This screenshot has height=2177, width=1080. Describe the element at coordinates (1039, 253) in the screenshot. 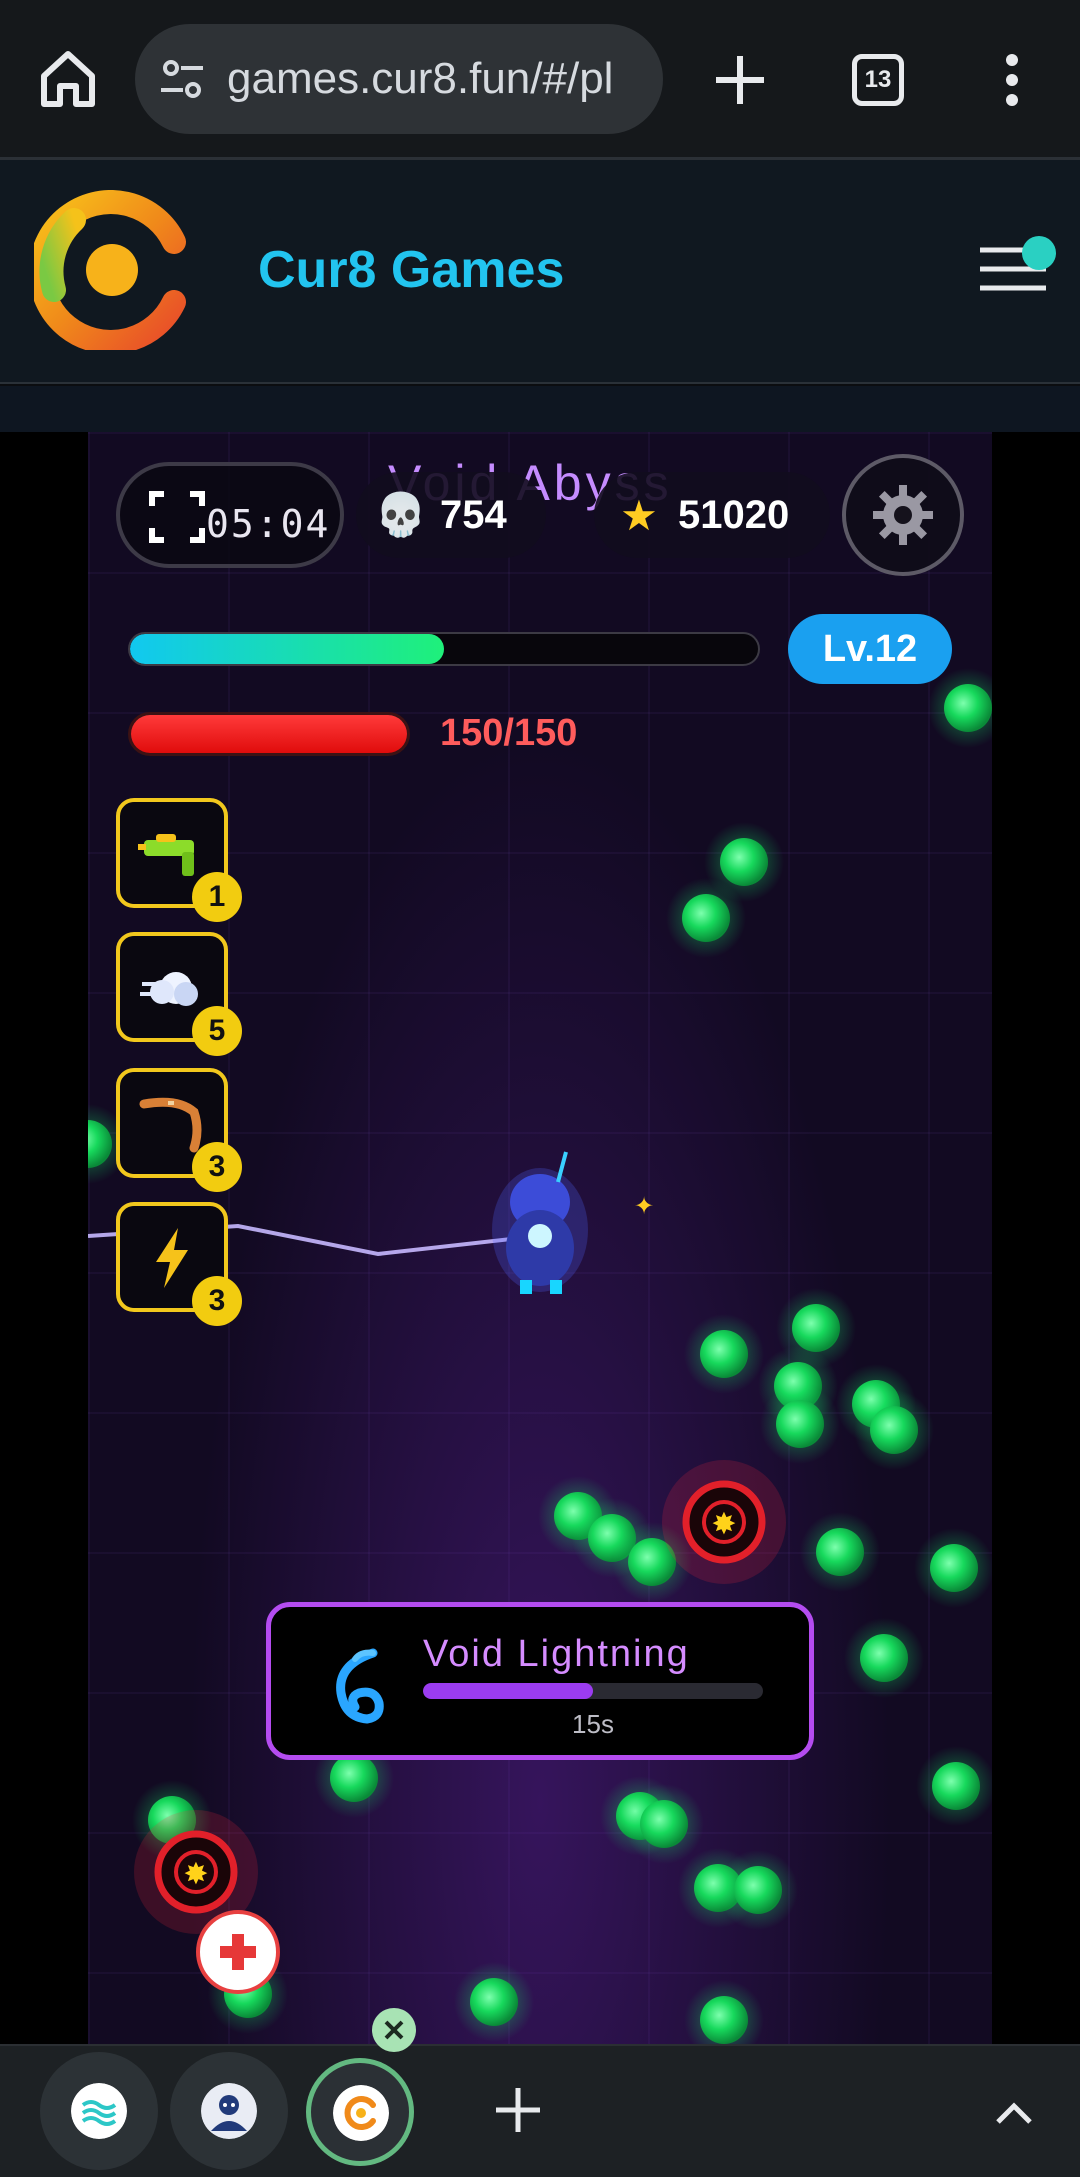

I see `notification-dot` at that location.